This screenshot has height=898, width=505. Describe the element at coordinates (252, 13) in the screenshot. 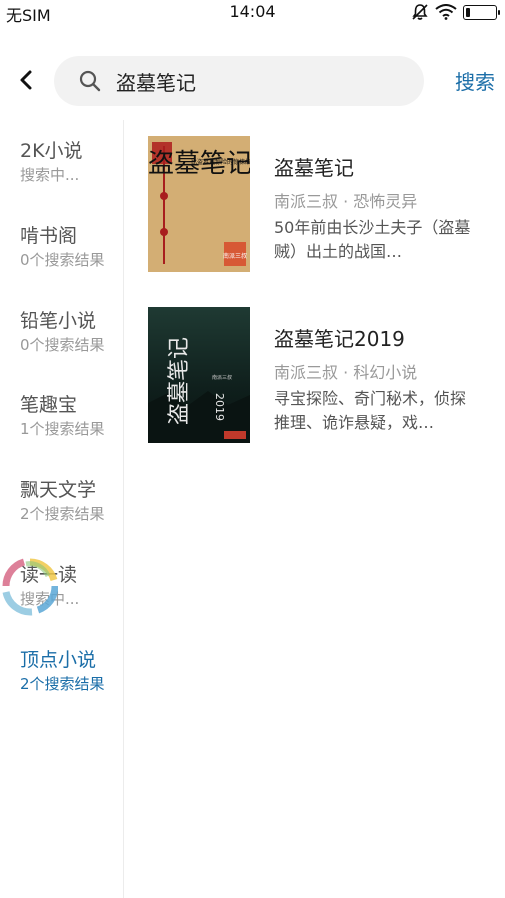

I see `status-bar: 无SIM 14:04` at that location.